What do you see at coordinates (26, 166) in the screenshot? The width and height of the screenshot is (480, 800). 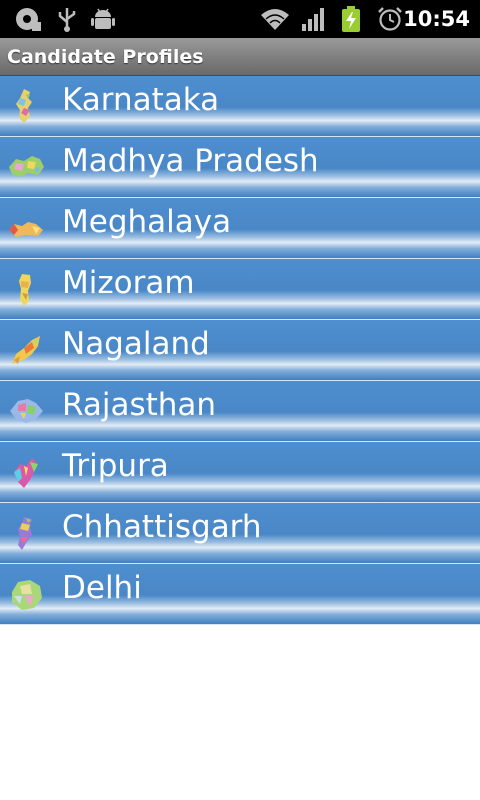 I see `madhya-pradesh-map-icon` at bounding box center [26, 166].